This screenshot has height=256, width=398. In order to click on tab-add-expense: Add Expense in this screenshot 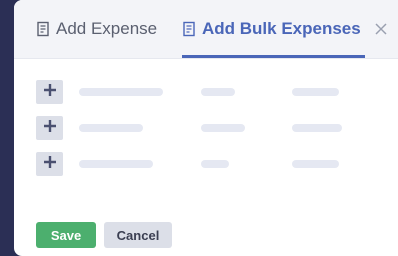, I will do `click(96, 29)`.